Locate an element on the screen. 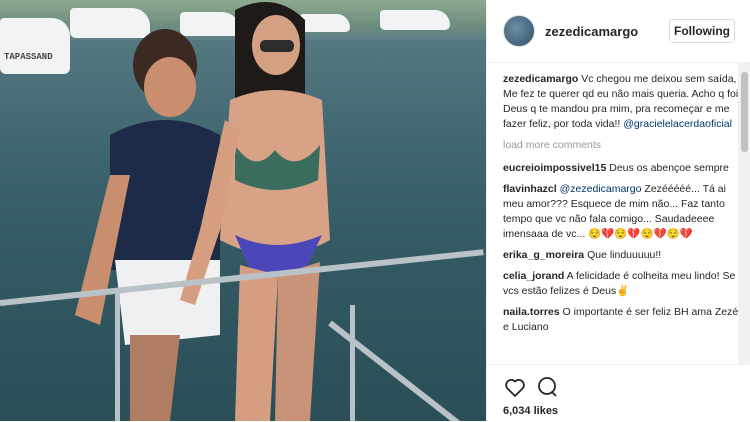  comment-text: Deus os abençoe sempre is located at coordinates (669, 168).